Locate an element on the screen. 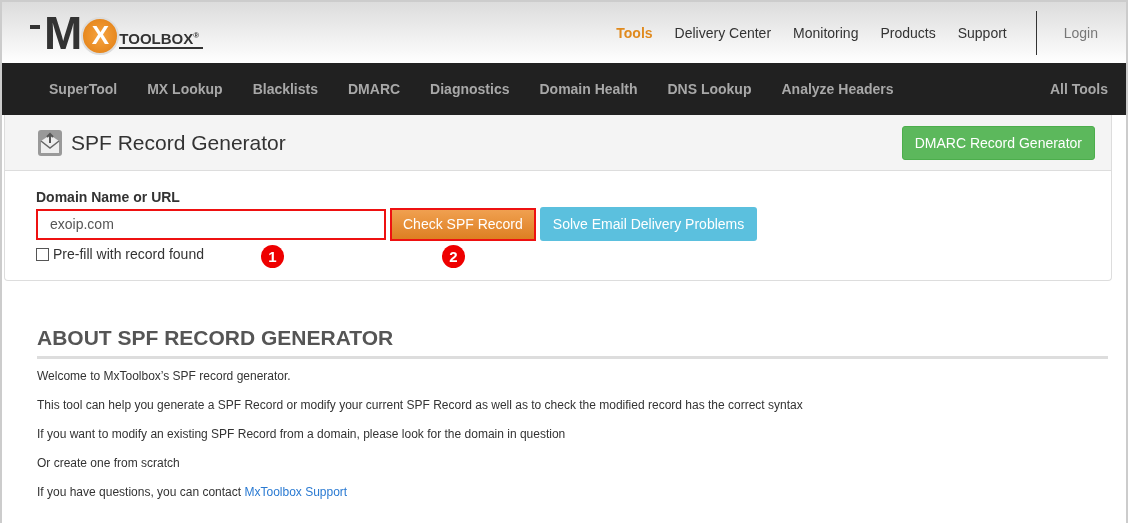  tool-link: Blacklists is located at coordinates (285, 89).